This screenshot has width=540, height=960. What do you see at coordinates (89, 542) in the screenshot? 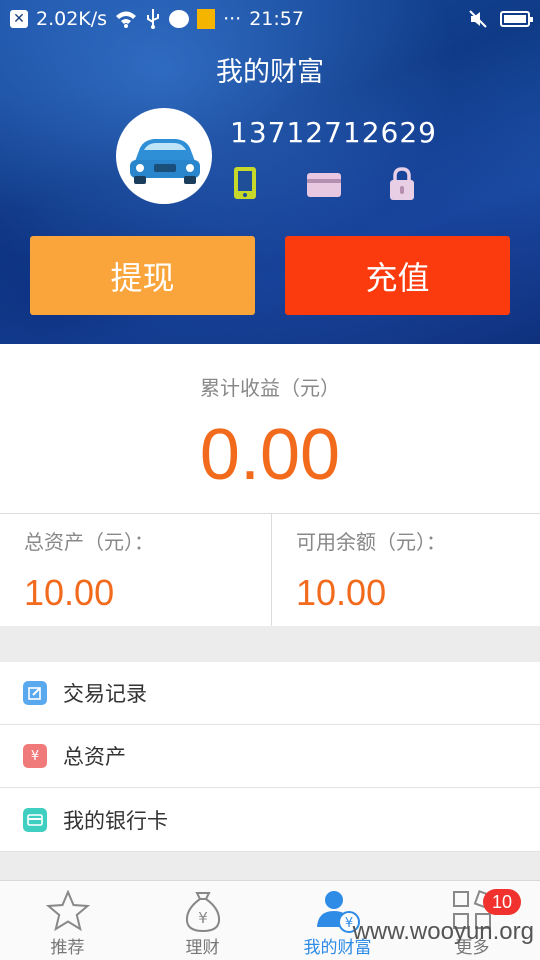
I see `total-assets-label: 总资产（元）：` at bounding box center [89, 542].